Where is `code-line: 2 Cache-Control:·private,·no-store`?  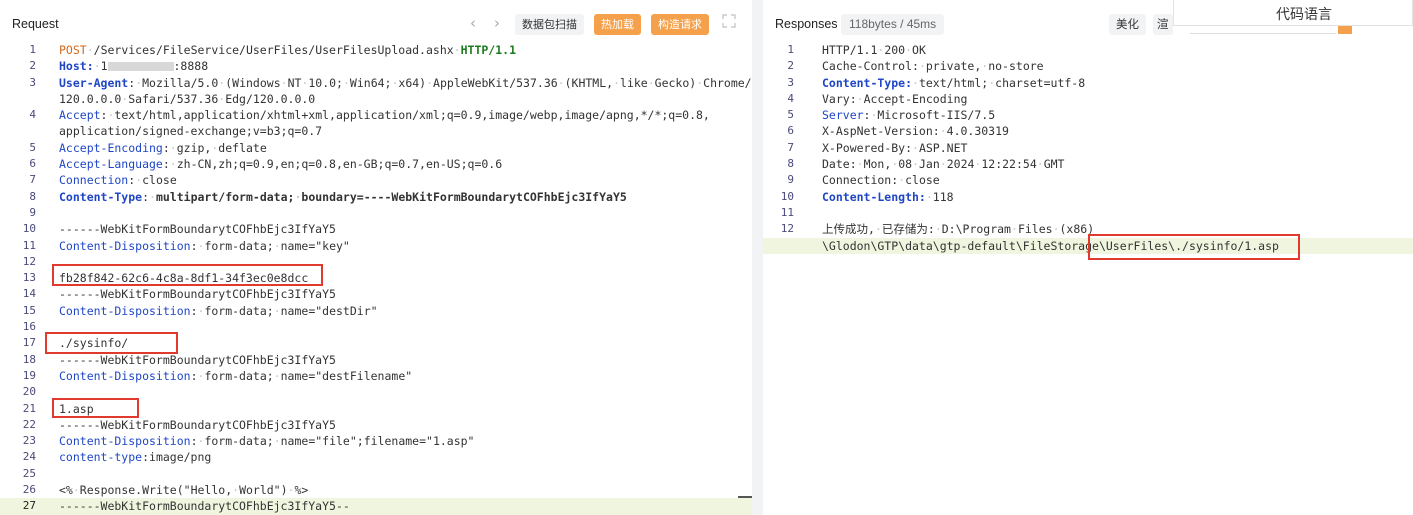 code-line: 2 Cache-Control:·private,·no-store is located at coordinates (915, 66).